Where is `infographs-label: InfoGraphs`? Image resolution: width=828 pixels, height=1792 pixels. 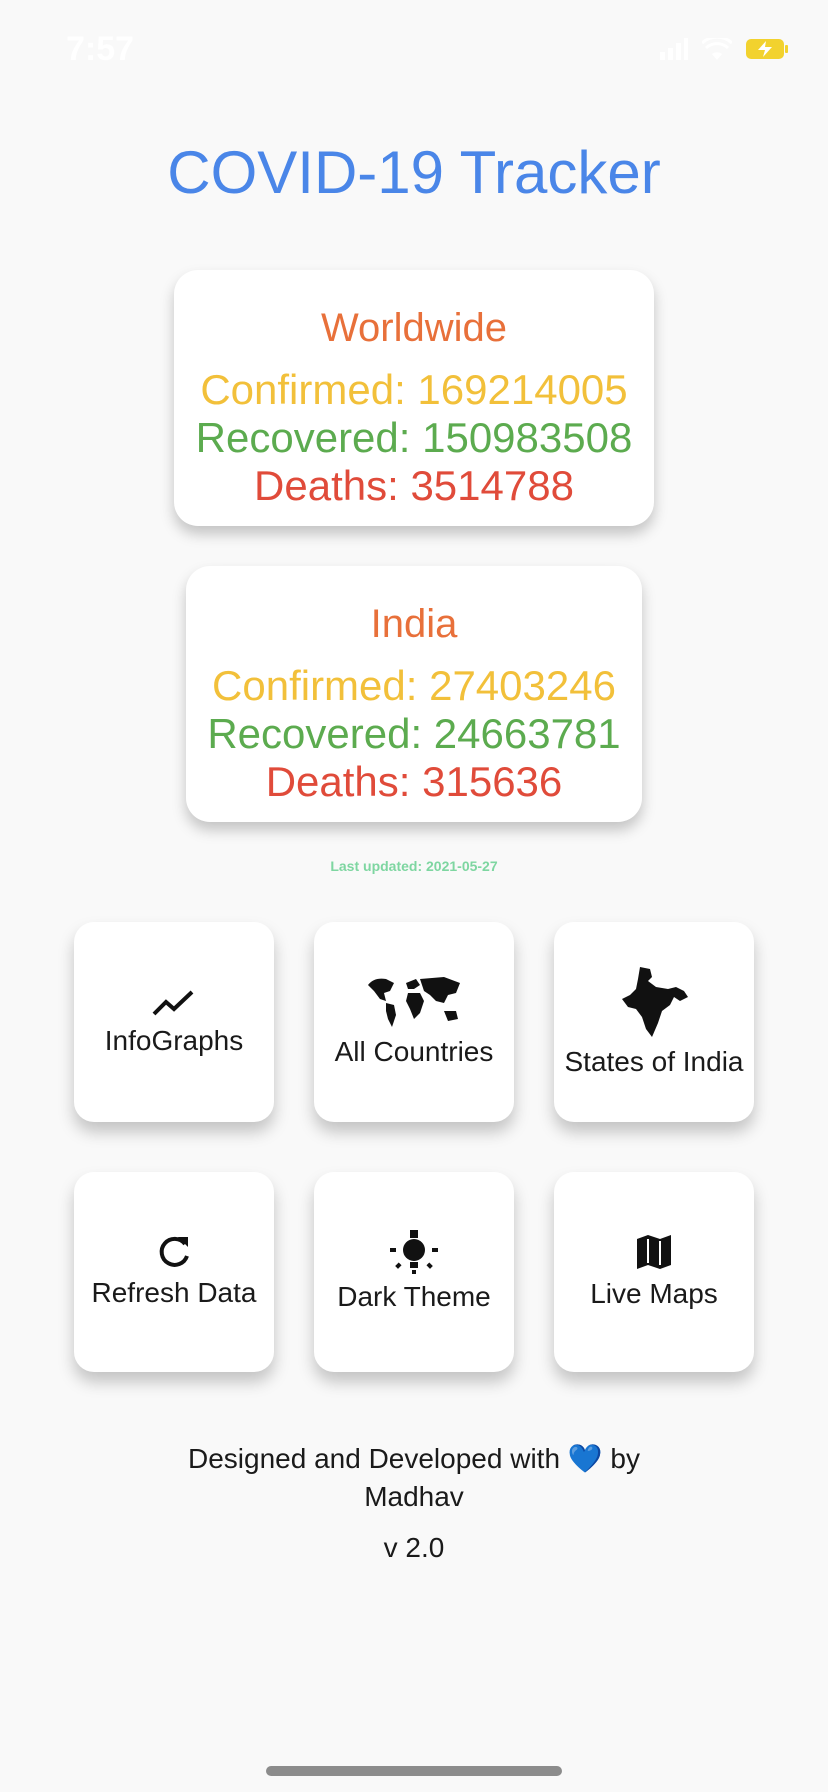
infographs-label: InfoGraphs is located at coordinates (174, 1040).